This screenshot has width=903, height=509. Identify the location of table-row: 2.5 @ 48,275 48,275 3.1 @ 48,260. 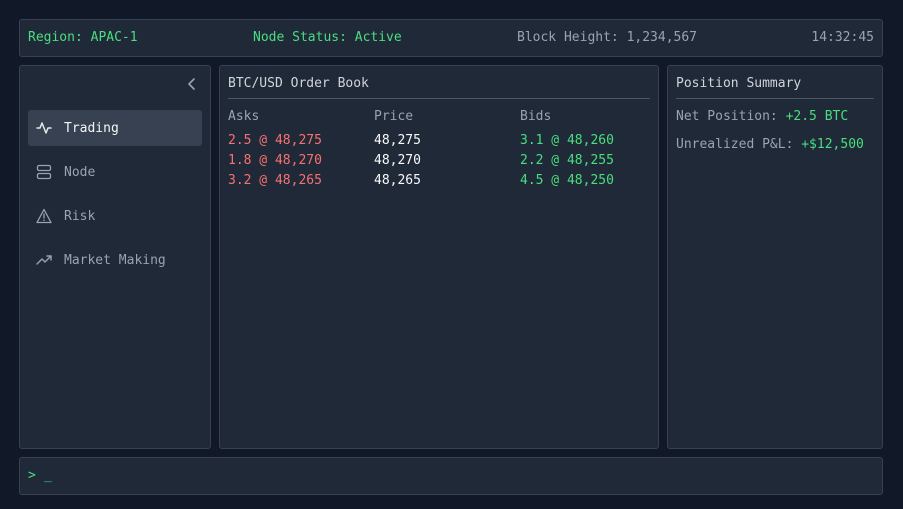
(443, 143).